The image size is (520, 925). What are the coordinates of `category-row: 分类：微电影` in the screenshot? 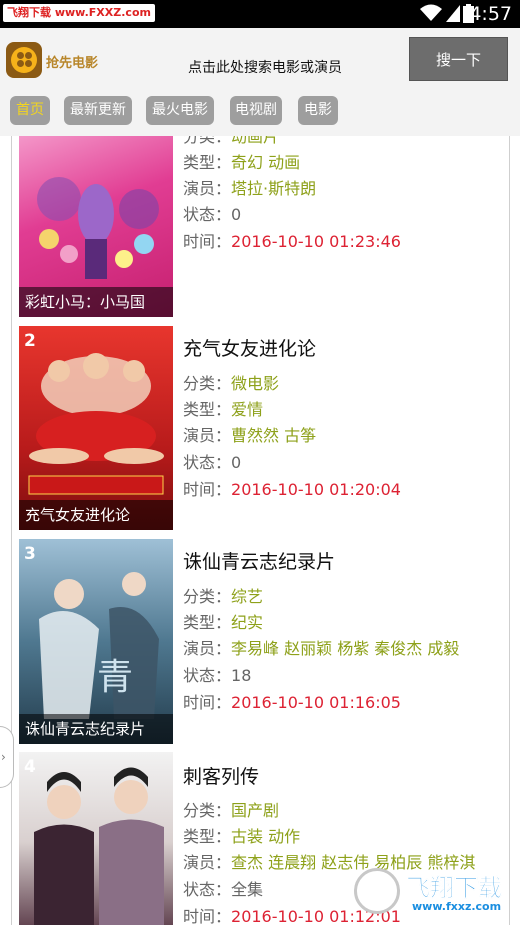 It's located at (231, 382).